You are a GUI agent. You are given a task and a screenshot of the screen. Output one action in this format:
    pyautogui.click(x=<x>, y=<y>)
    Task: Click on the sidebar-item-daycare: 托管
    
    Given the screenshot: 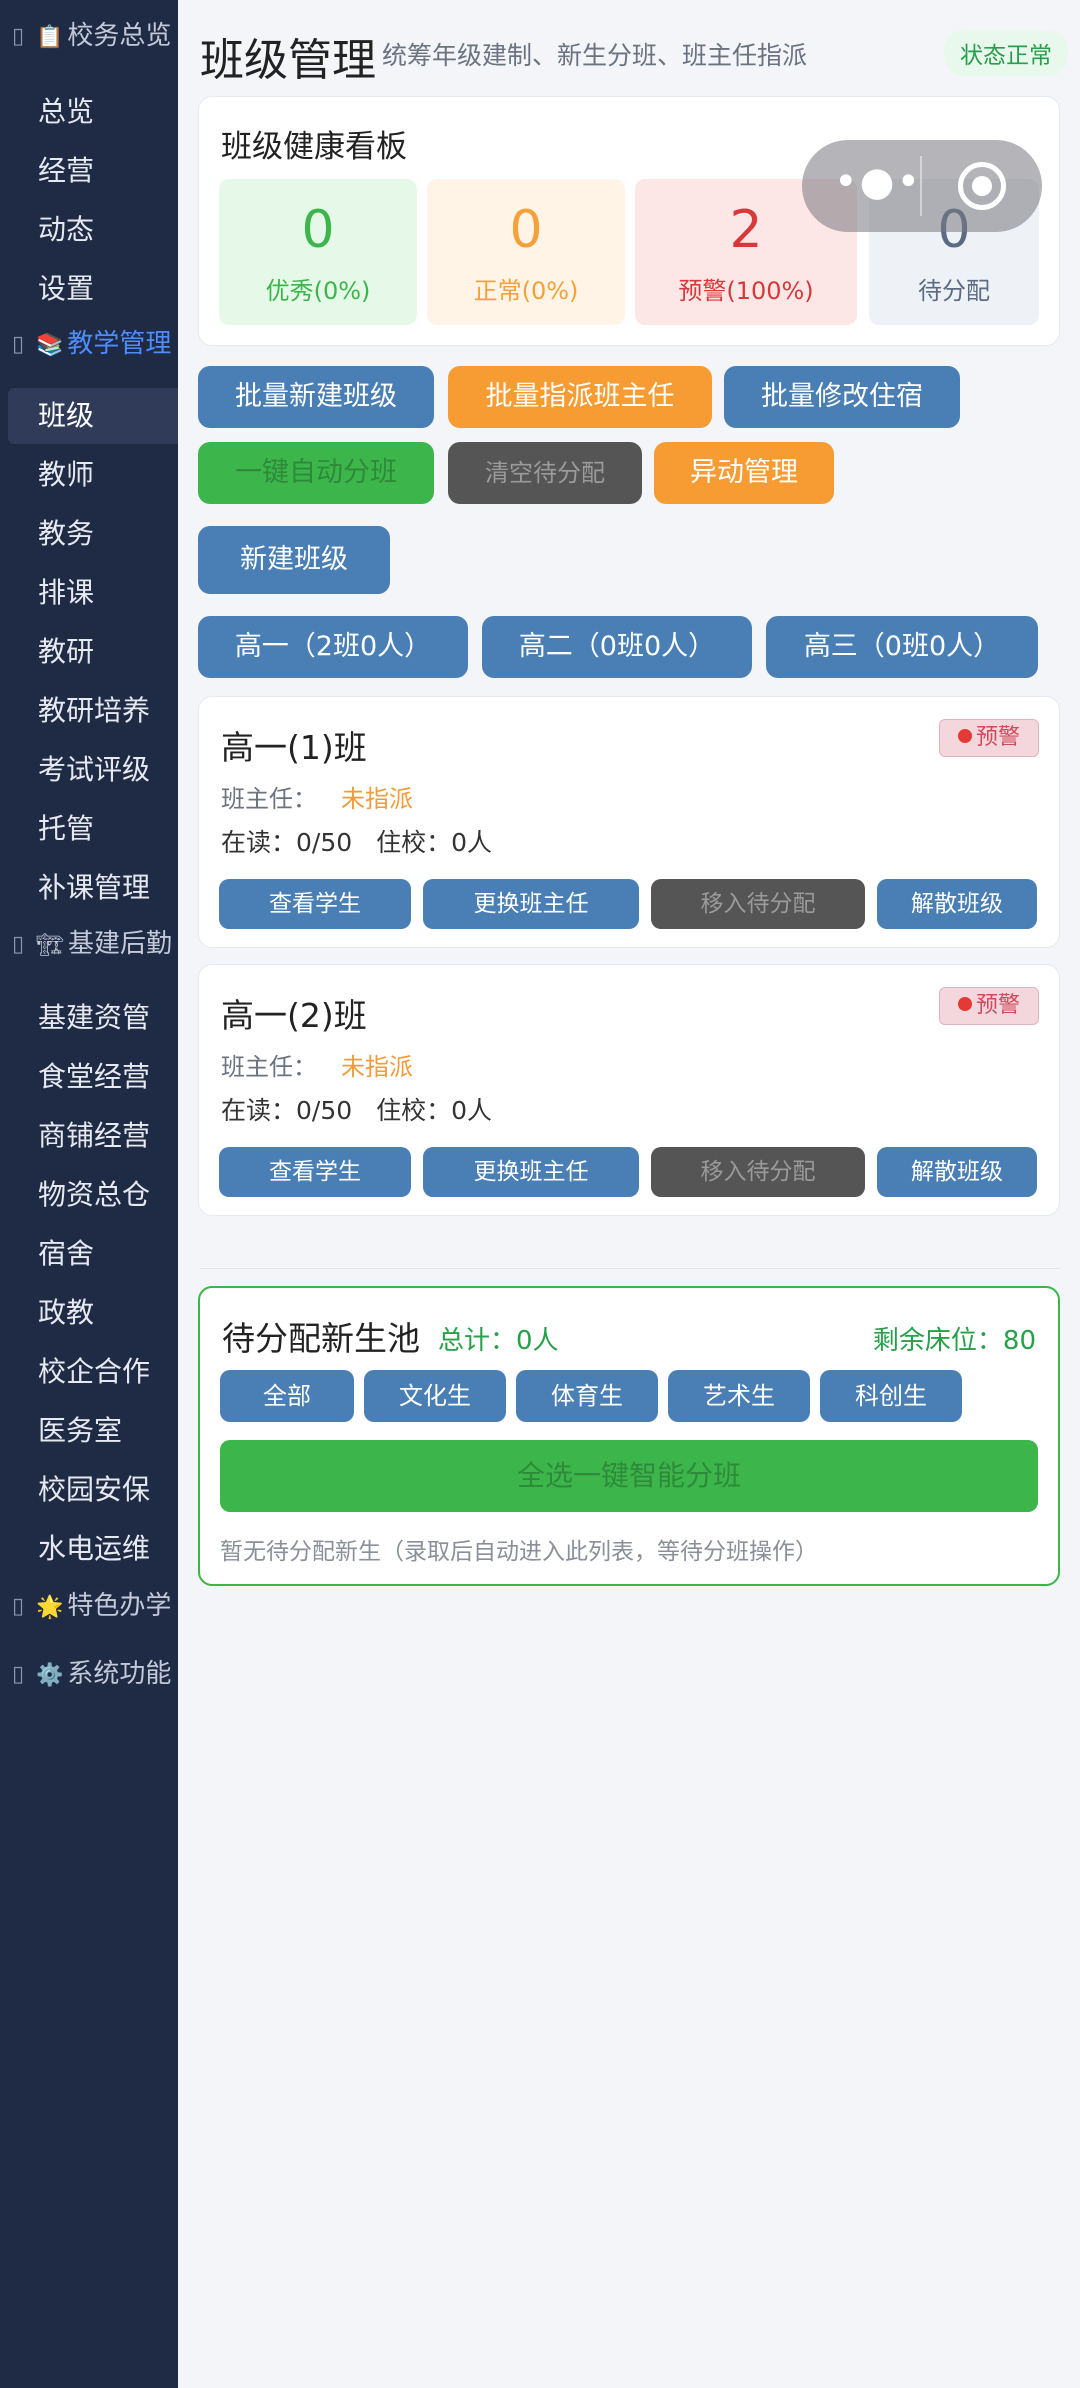 What is the action you would take?
    pyautogui.click(x=93, y=829)
    